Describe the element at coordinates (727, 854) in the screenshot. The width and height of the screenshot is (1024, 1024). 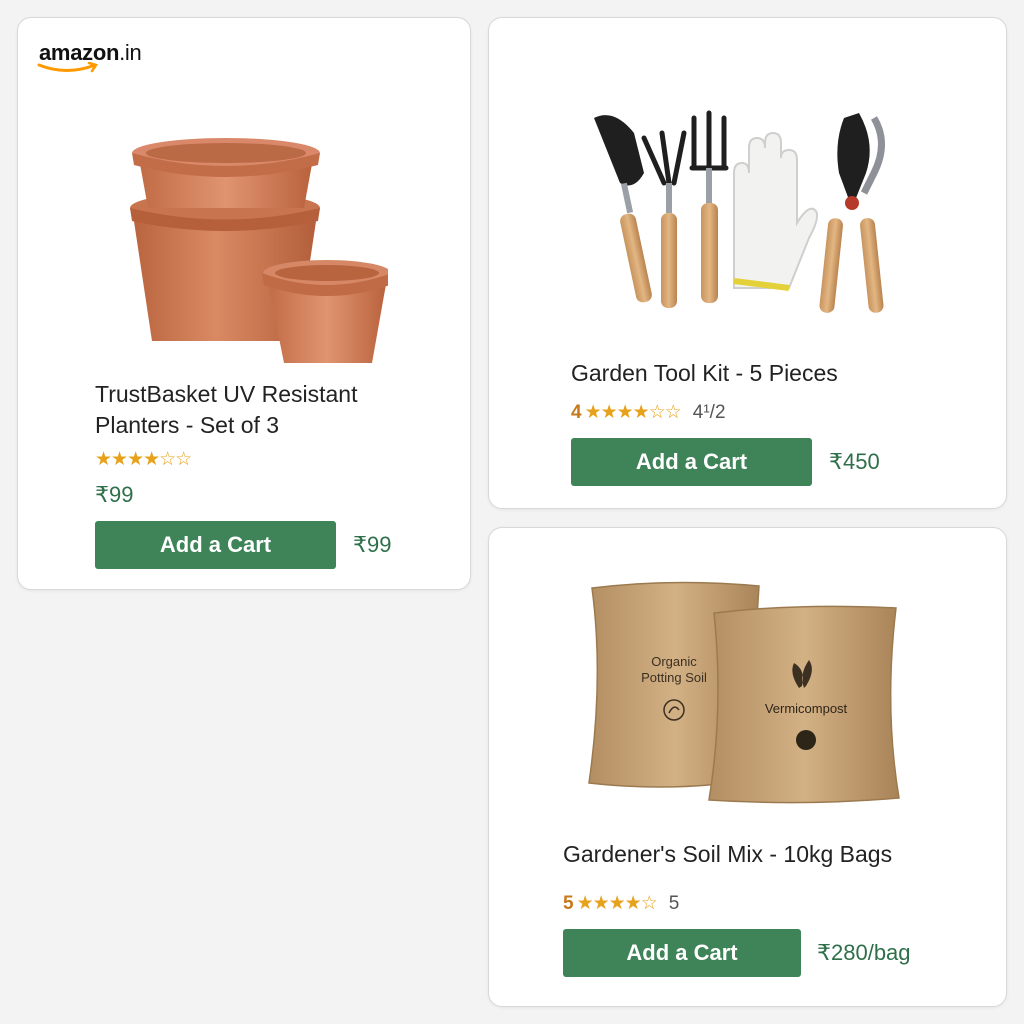
I see `product-title: Gardener's Soil Mix - 10kg Bags` at that location.